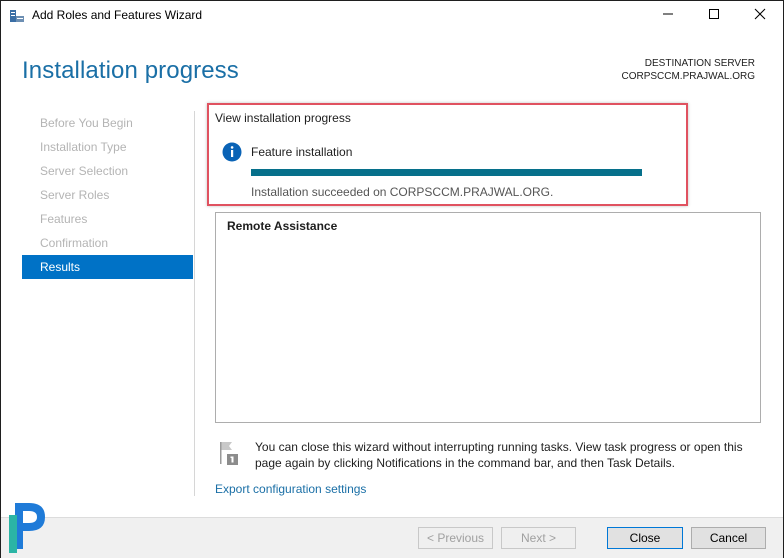  I want to click on nav-item-server-selection: Server Selection, so click(107, 171).